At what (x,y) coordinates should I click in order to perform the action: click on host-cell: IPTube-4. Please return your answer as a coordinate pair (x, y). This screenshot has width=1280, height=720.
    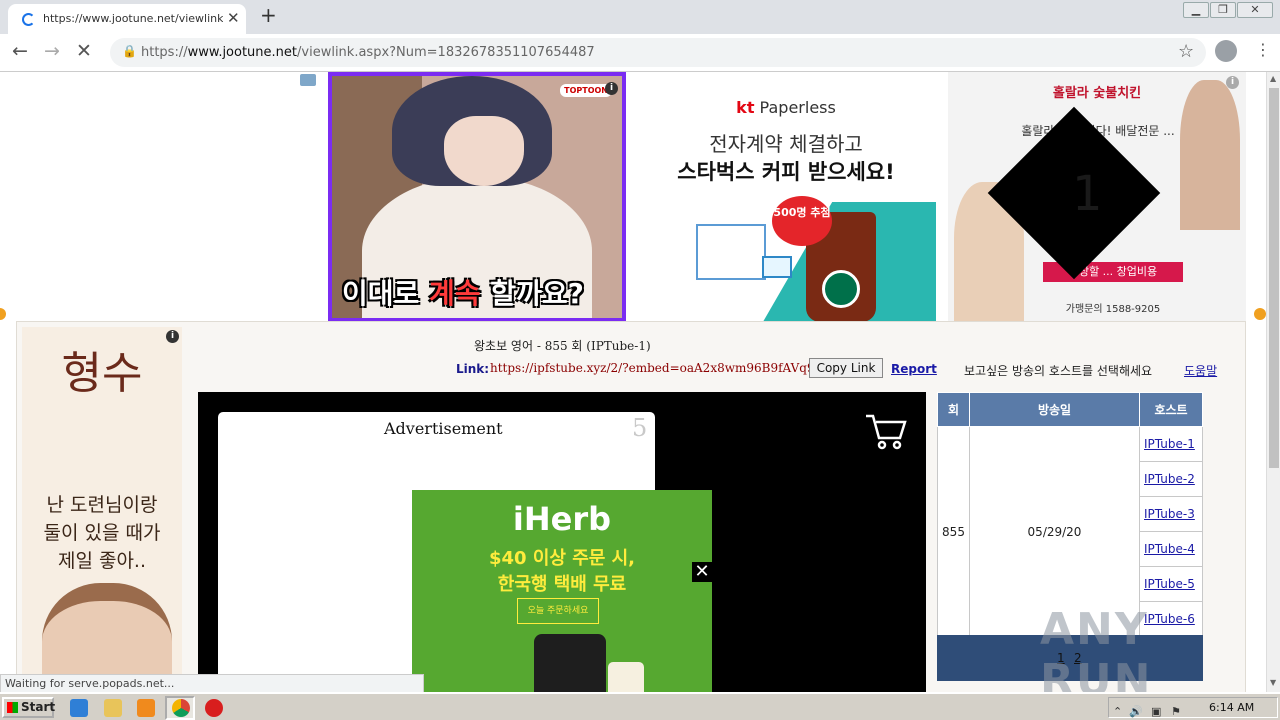
    Looking at the image, I should click on (1171, 549).